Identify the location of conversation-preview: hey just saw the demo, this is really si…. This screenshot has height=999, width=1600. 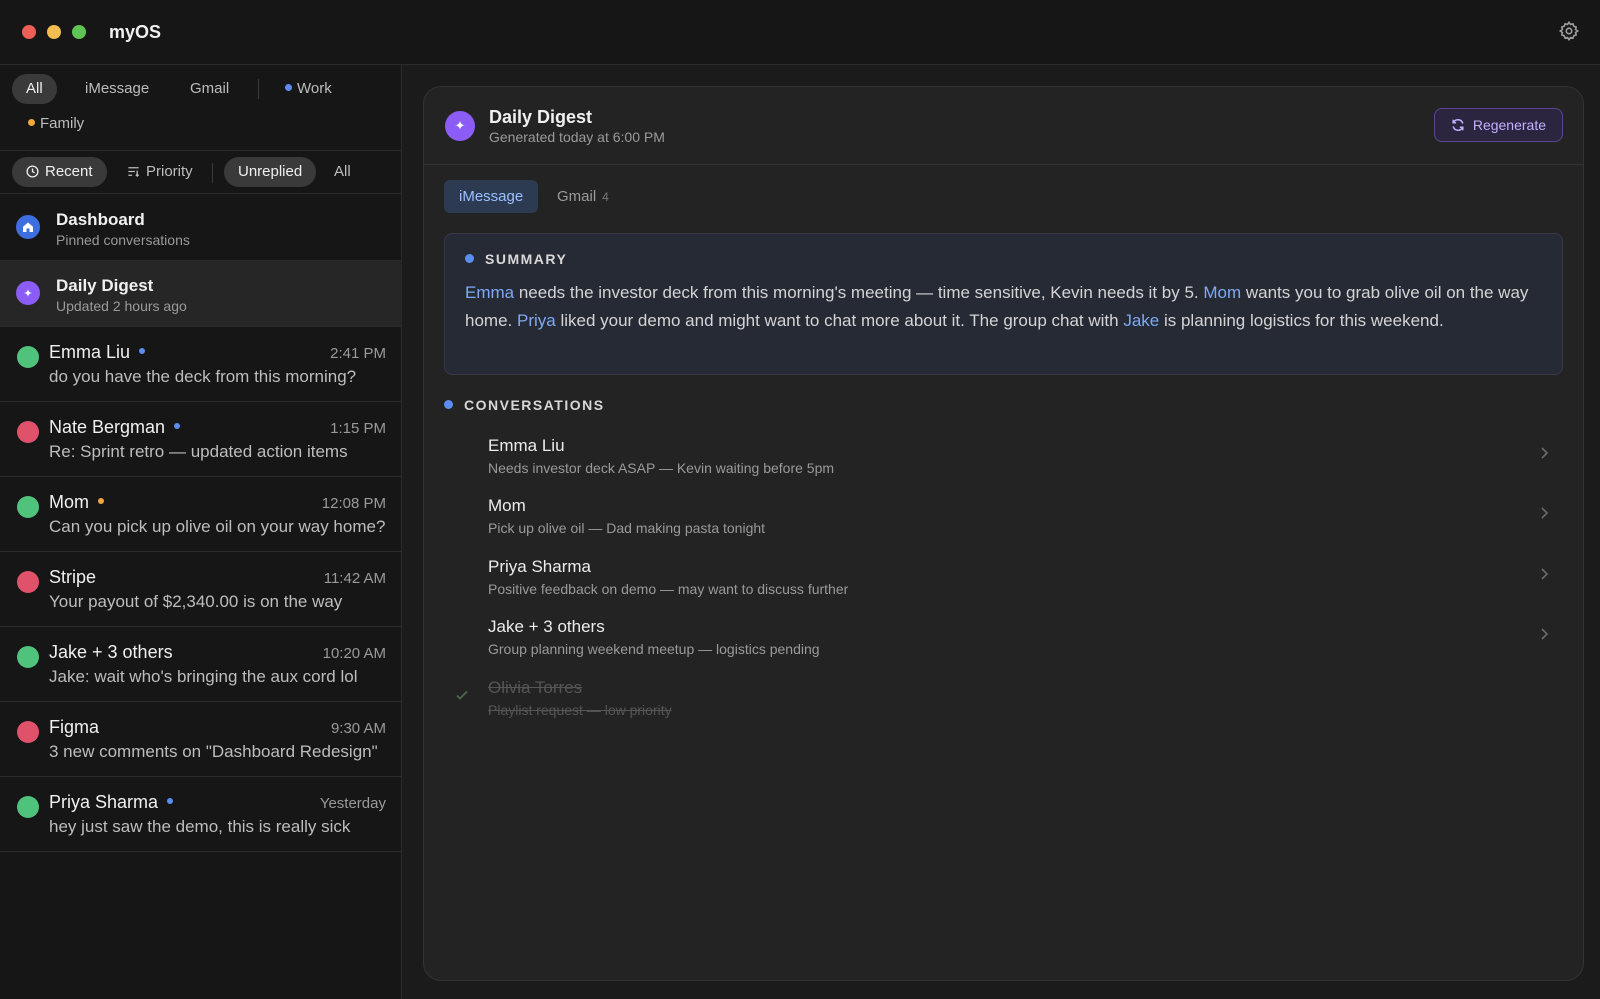
(200, 826).